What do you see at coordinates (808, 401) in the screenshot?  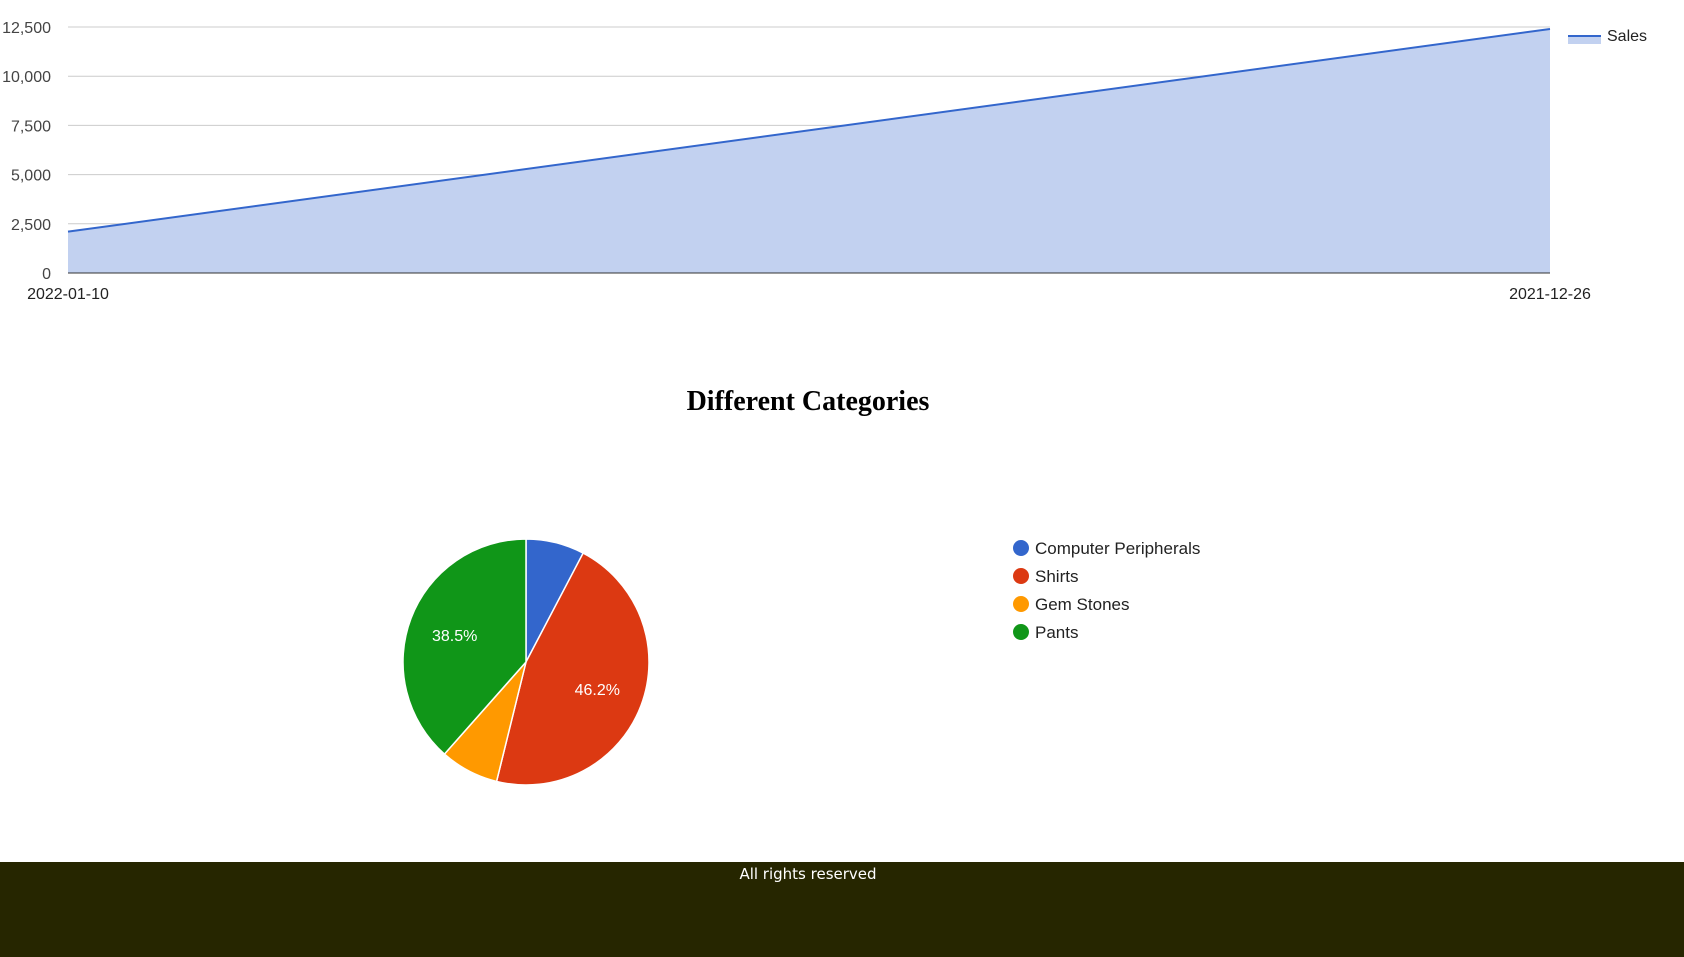 I see `pie-chart-title: Different Categories` at bounding box center [808, 401].